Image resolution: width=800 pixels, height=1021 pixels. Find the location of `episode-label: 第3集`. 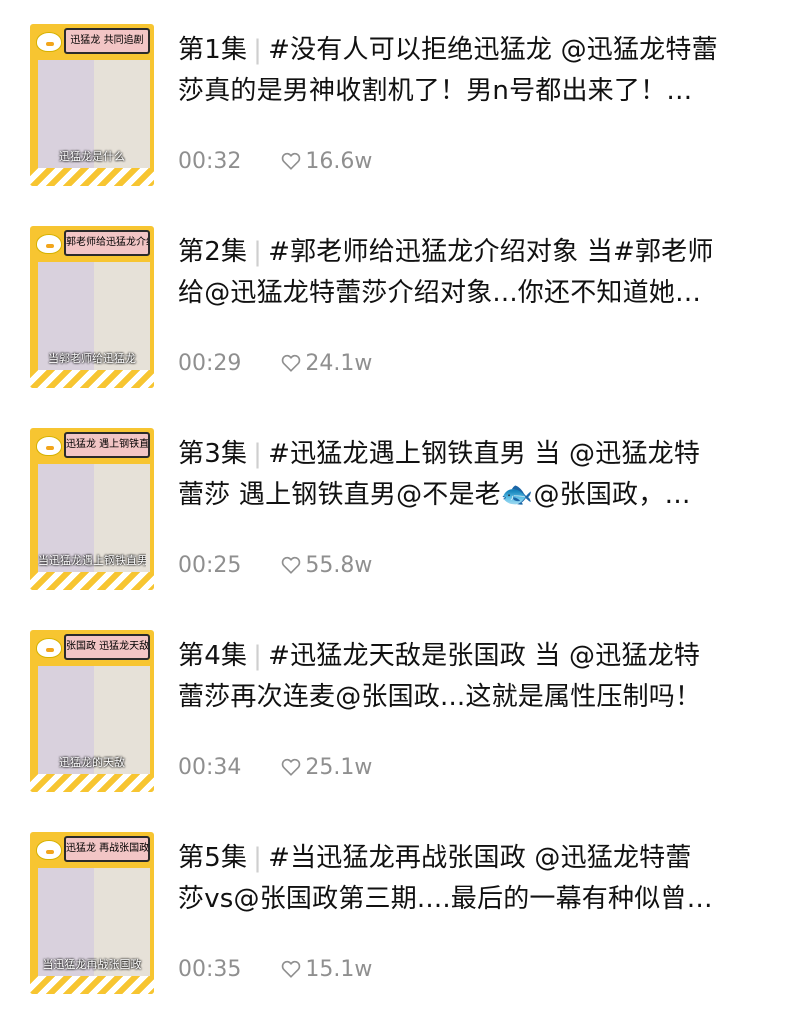

episode-label: 第3集 is located at coordinates (213, 454).